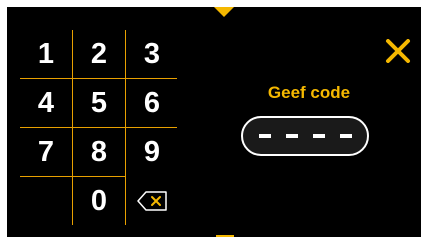 This screenshot has height=244, width=427. What do you see at coordinates (152, 152) in the screenshot?
I see `key-9: 9` at bounding box center [152, 152].